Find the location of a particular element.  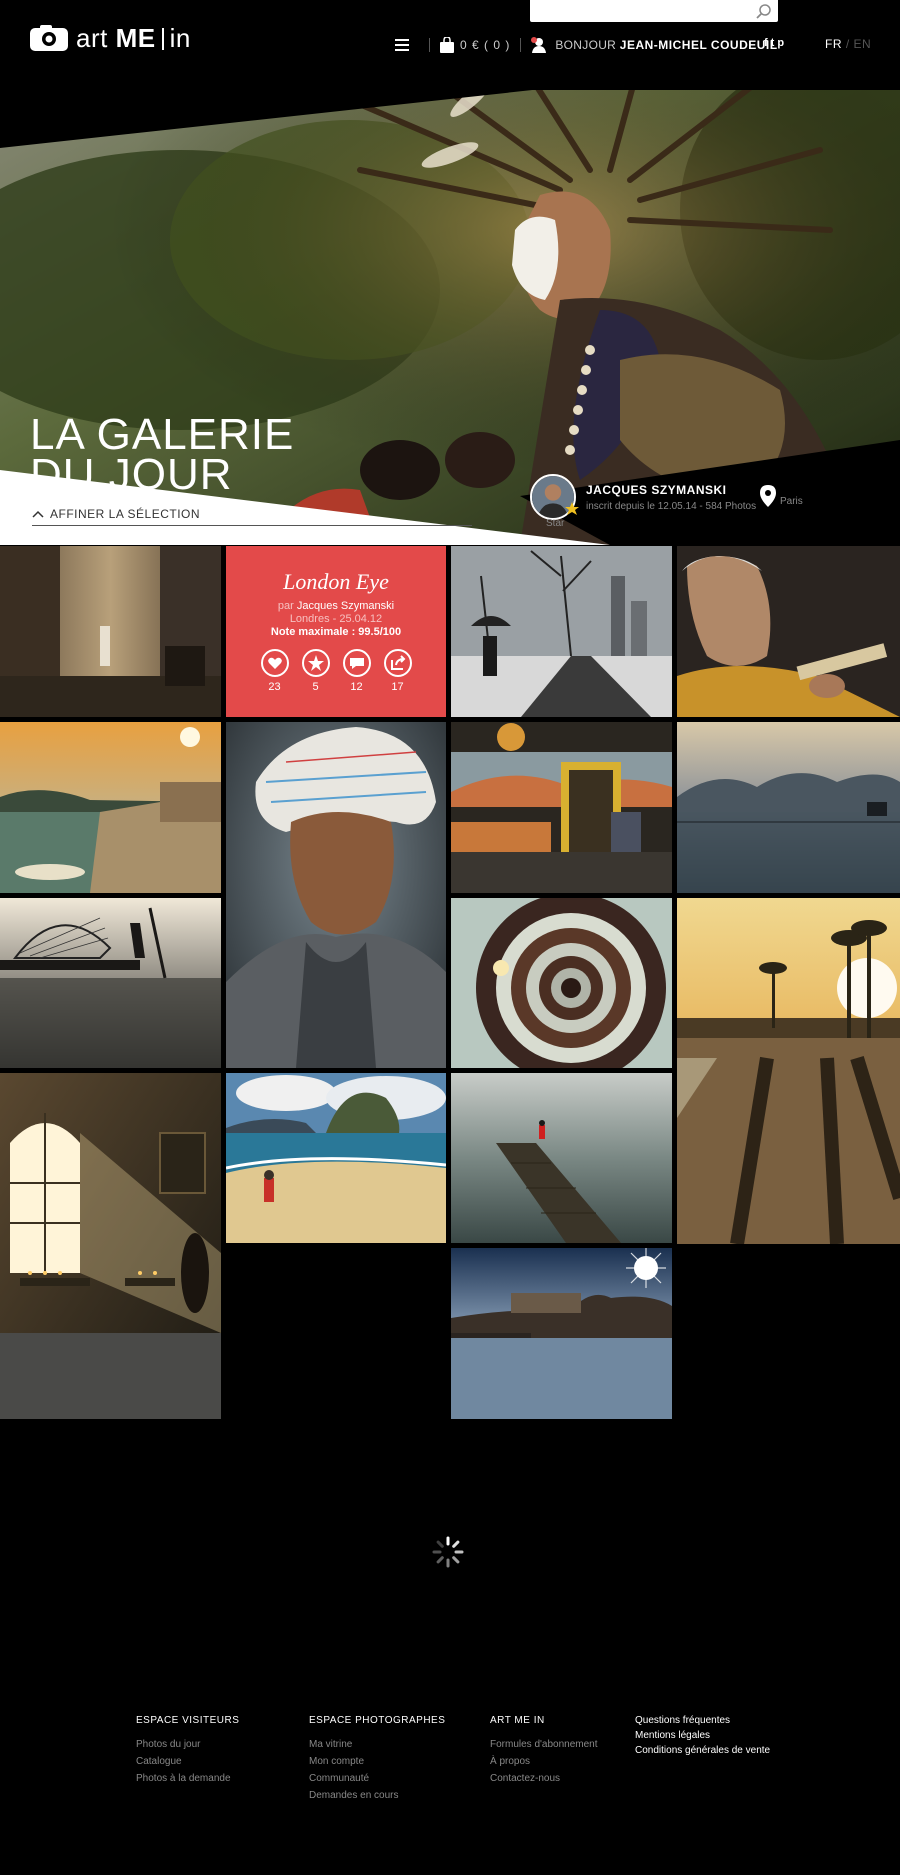

shopping-bag-icon is located at coordinates (447, 45).